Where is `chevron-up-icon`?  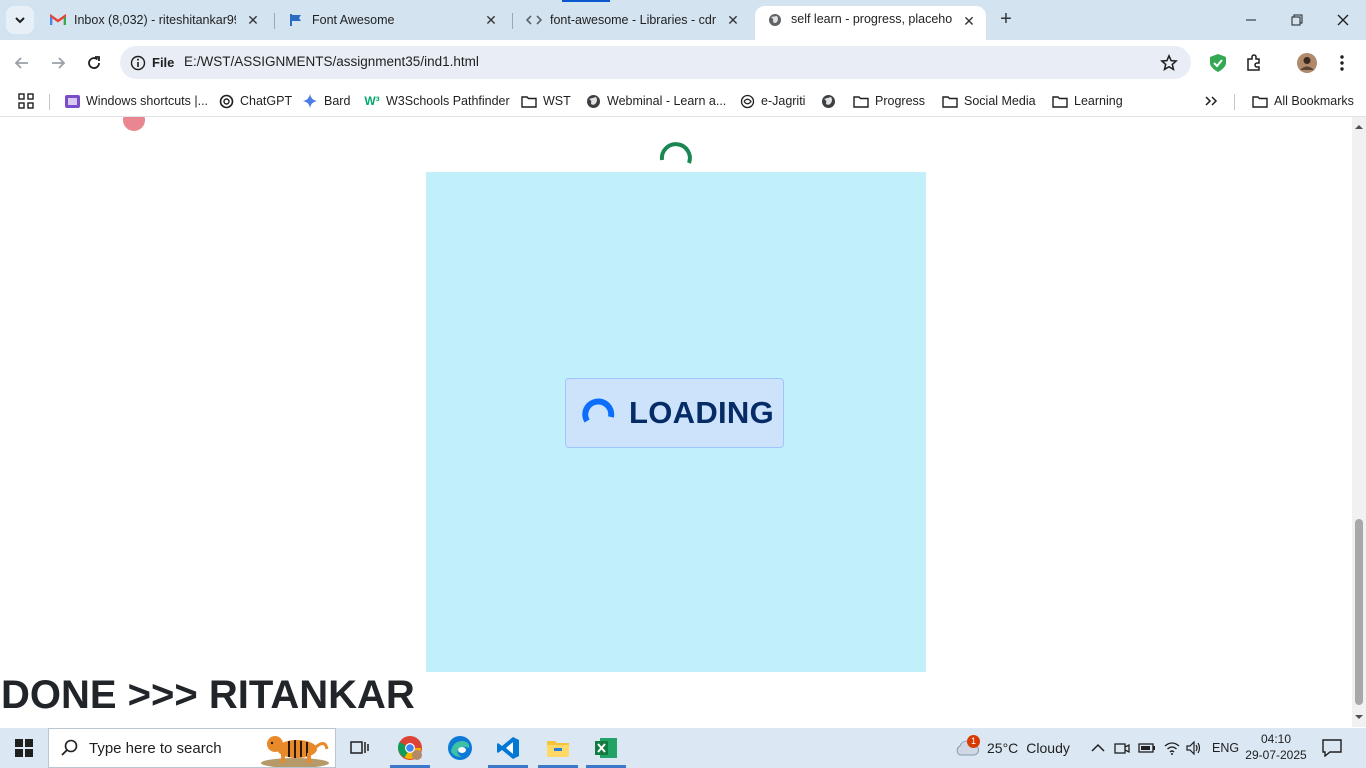 chevron-up-icon is located at coordinates (1098, 748).